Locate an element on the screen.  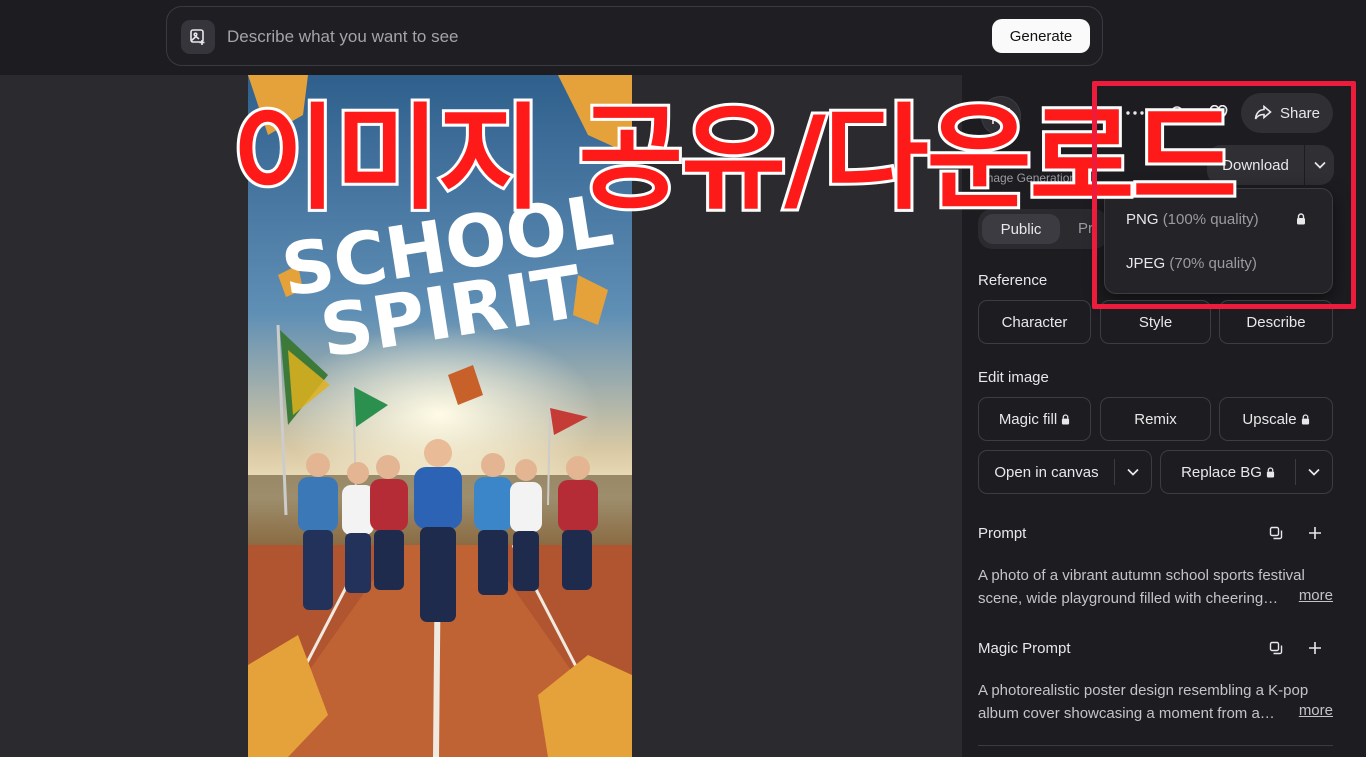
replace-bg-button: Replace BG is located at coordinates (1228, 472).